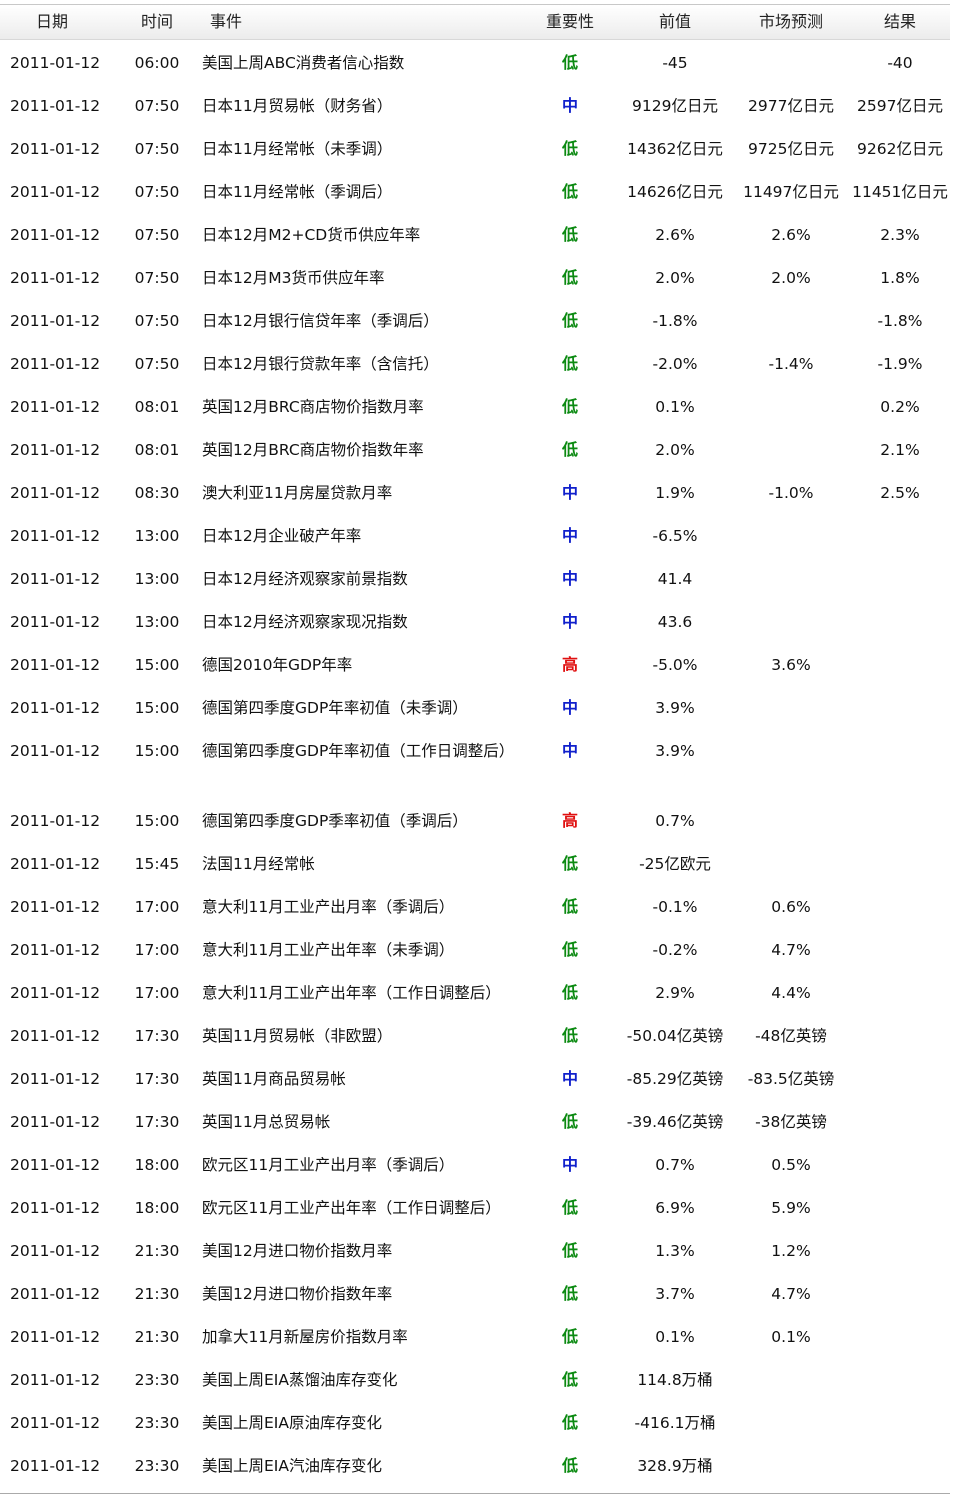 The height and width of the screenshot is (1499, 954). I want to click on cell-previous: 2.0%, so click(675, 450).